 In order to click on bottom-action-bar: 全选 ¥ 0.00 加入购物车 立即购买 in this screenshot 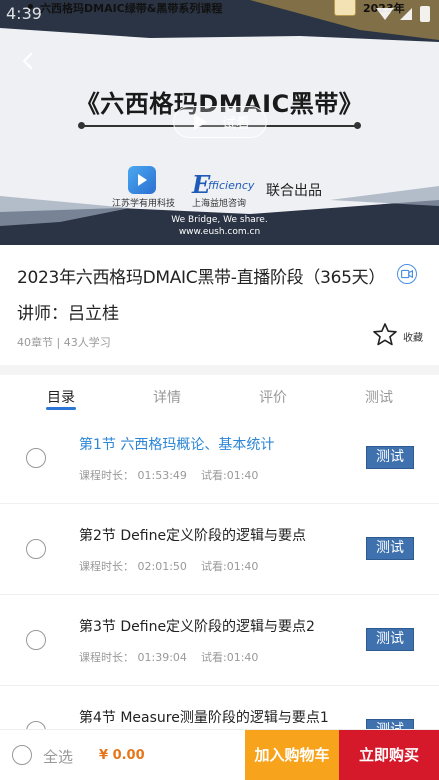, I will do `click(219, 754)`.